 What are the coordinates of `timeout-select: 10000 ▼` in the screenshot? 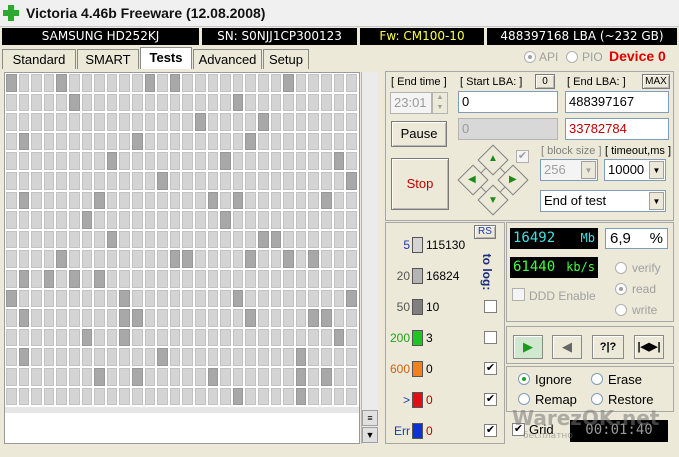 It's located at (635, 170).